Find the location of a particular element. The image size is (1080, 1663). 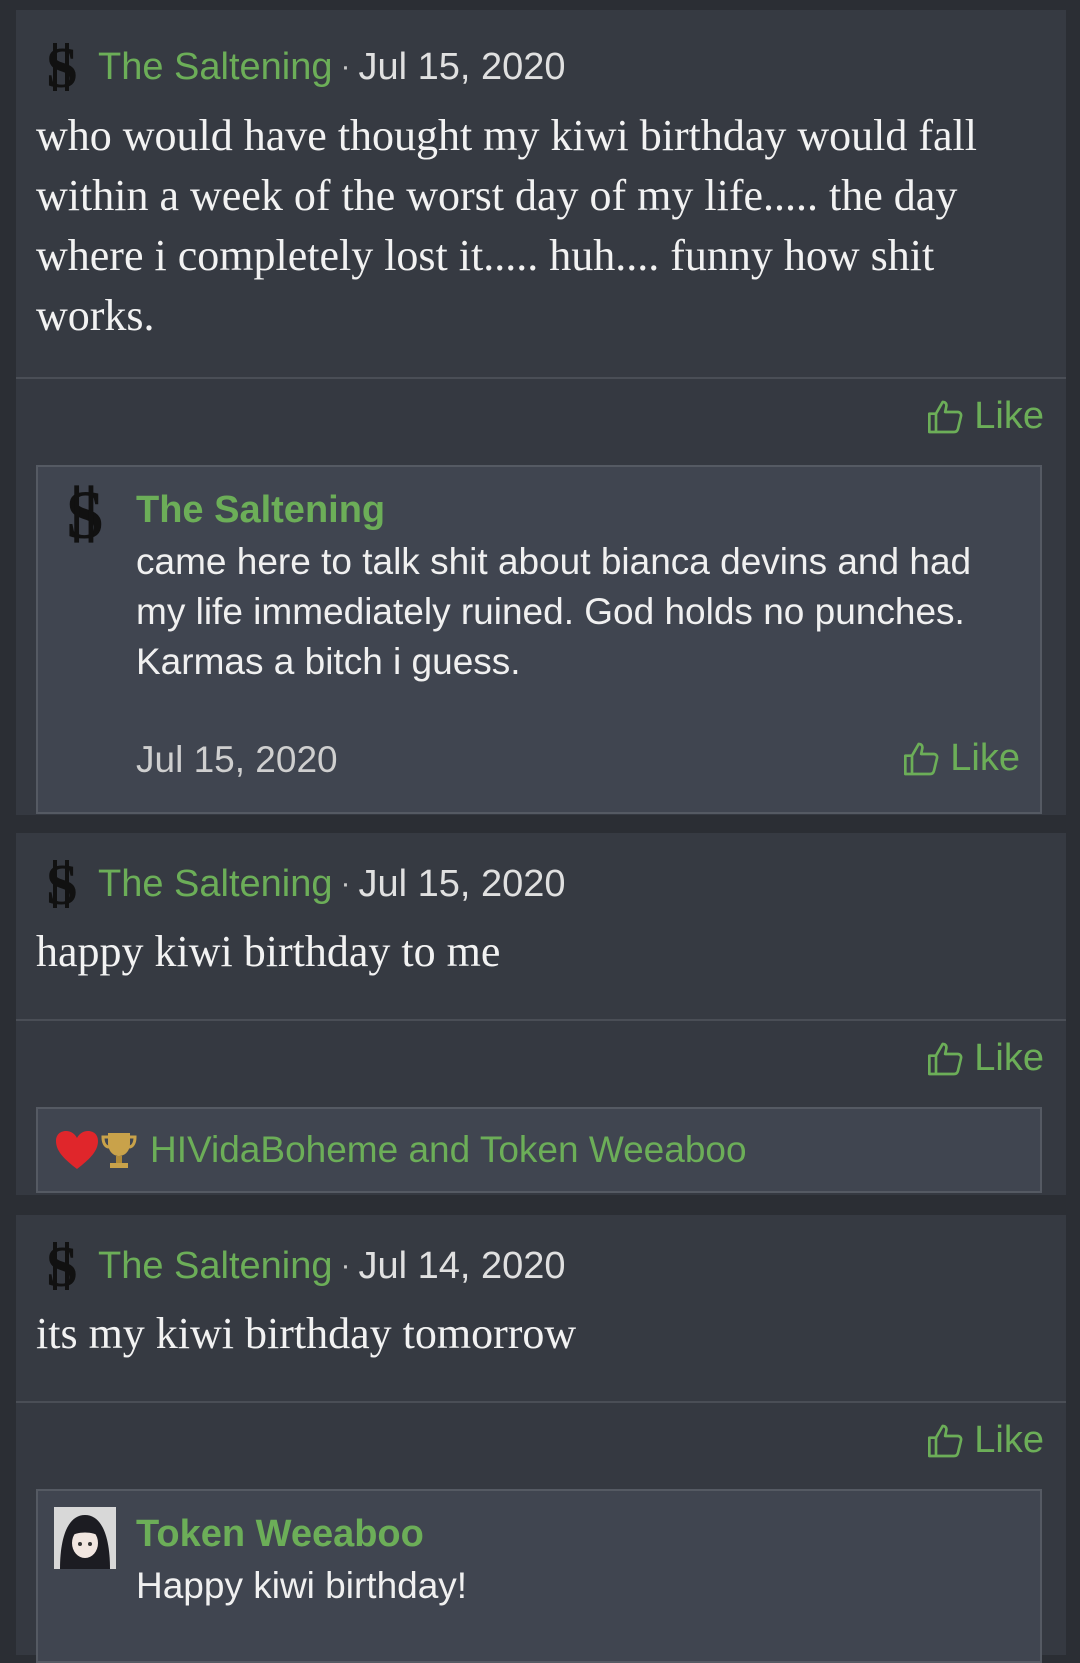

post-text: happy kiwi birthday to me is located at coordinates (268, 951).